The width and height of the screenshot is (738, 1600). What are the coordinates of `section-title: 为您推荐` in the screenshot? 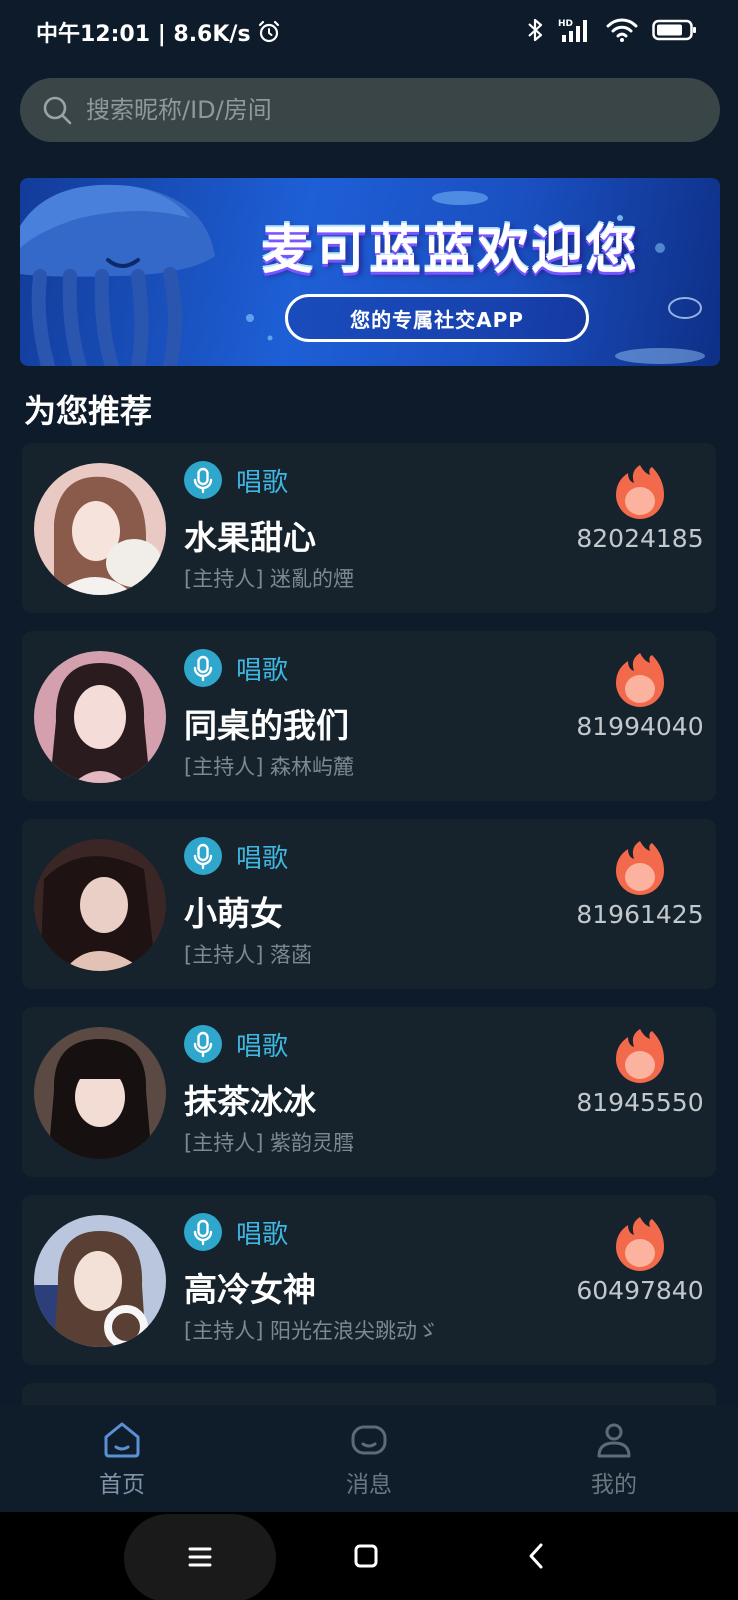 It's located at (88, 411).